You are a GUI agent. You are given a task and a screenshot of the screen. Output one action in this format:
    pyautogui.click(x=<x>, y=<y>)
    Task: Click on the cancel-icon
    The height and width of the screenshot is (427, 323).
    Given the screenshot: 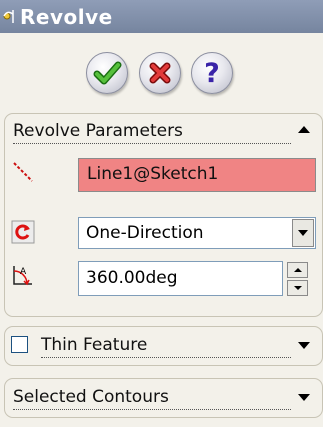 What is the action you would take?
    pyautogui.click(x=160, y=73)
    